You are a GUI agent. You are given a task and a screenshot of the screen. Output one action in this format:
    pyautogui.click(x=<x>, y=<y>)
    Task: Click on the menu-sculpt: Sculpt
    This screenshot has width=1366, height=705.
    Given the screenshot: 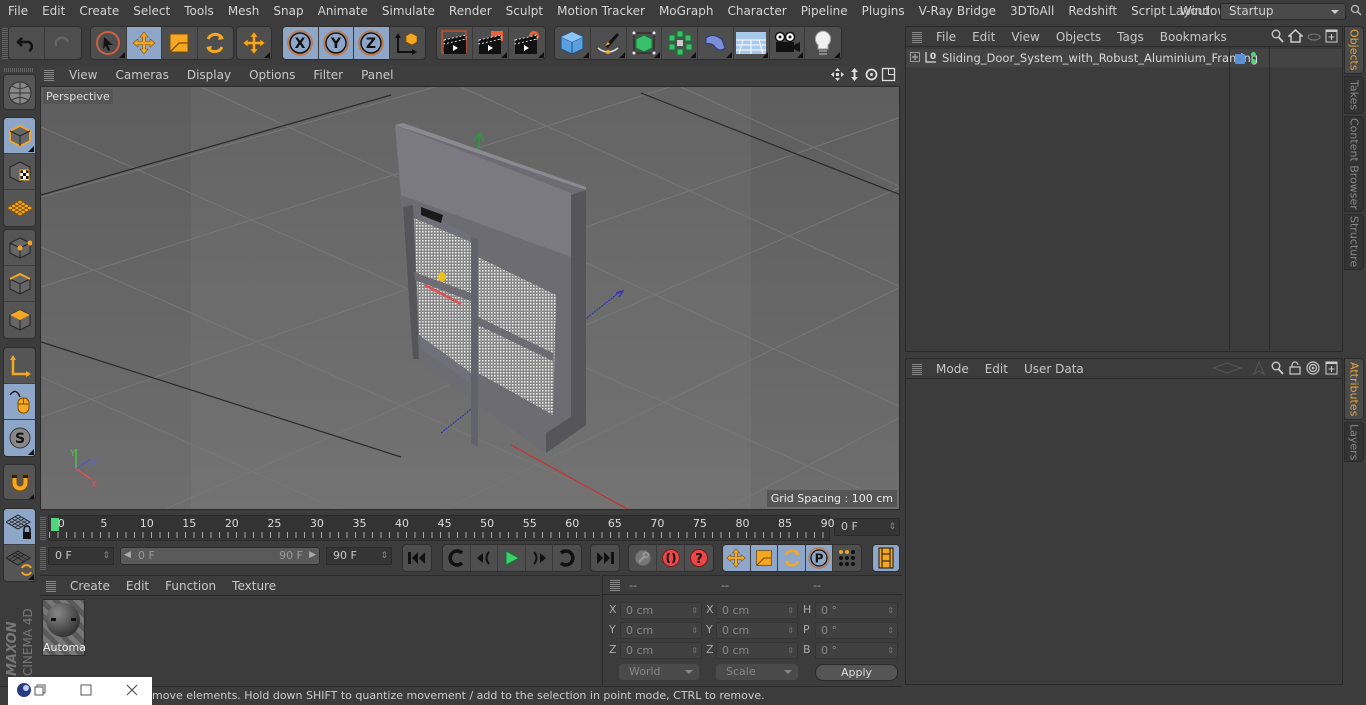 What is the action you would take?
    pyautogui.click(x=523, y=11)
    